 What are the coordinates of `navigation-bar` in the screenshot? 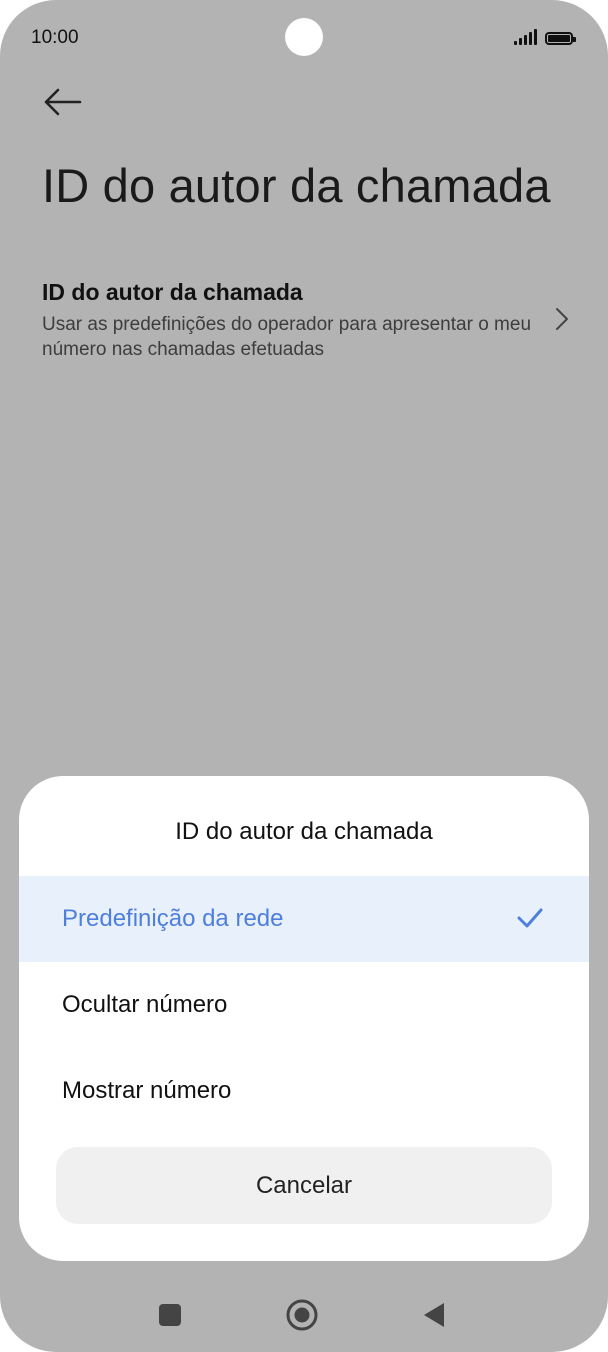 It's located at (304, 1315).